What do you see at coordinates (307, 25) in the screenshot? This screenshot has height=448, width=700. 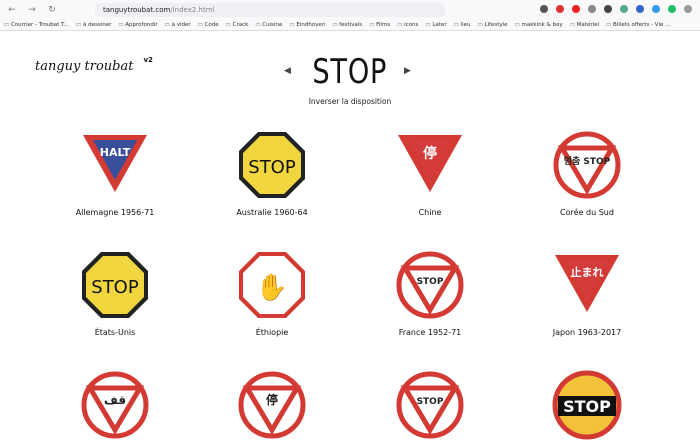 I see `bookmark-item: Eindhoven` at bounding box center [307, 25].